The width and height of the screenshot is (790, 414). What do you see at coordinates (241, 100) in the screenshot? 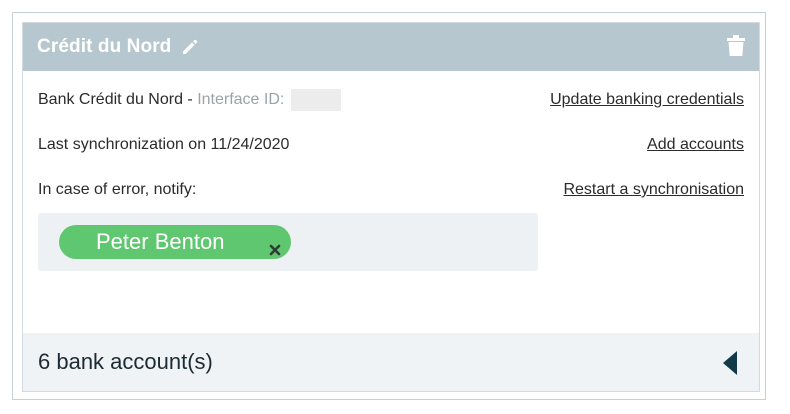
I see `interface-id-label: Interface ID:` at bounding box center [241, 100].